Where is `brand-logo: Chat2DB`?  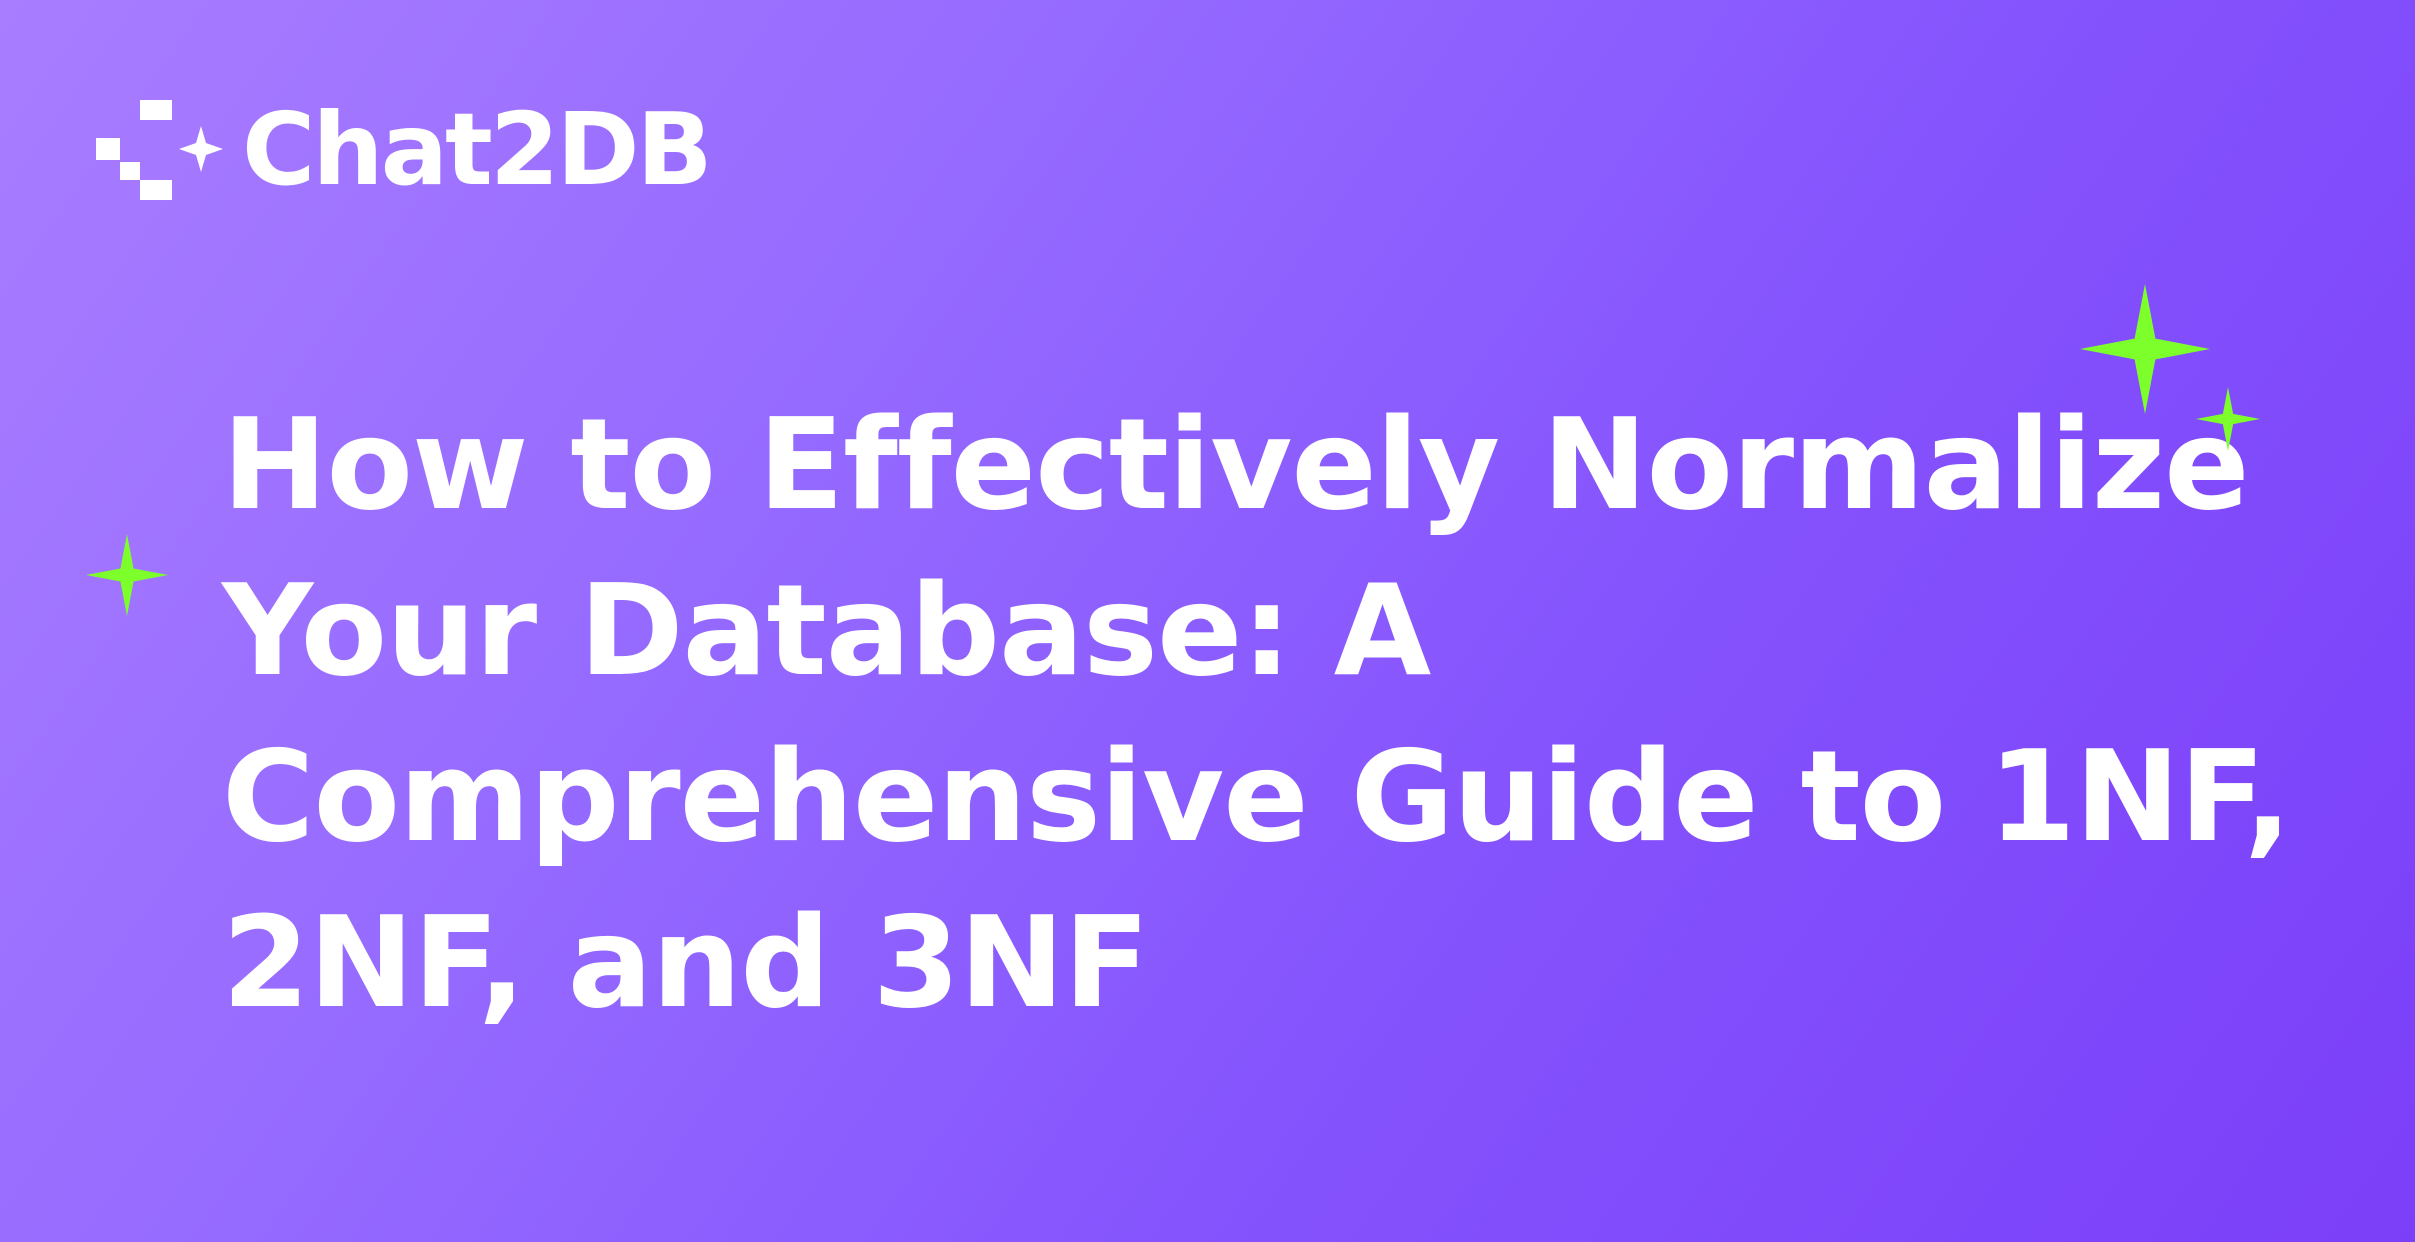 brand-logo: Chat2DB is located at coordinates (404, 149).